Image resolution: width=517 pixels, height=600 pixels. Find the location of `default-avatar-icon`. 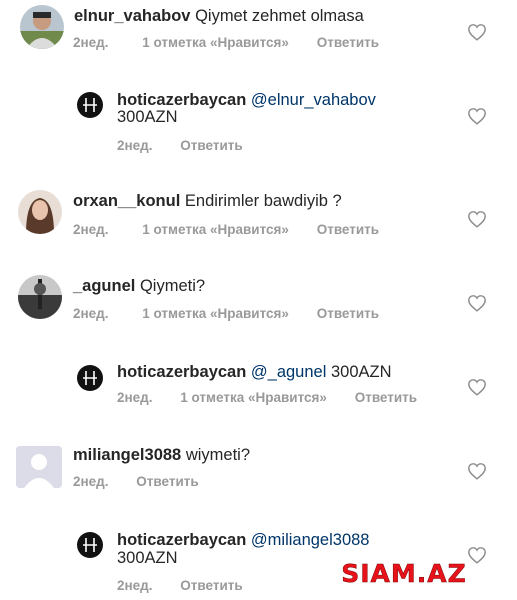

default-avatar-icon is located at coordinates (39, 467).